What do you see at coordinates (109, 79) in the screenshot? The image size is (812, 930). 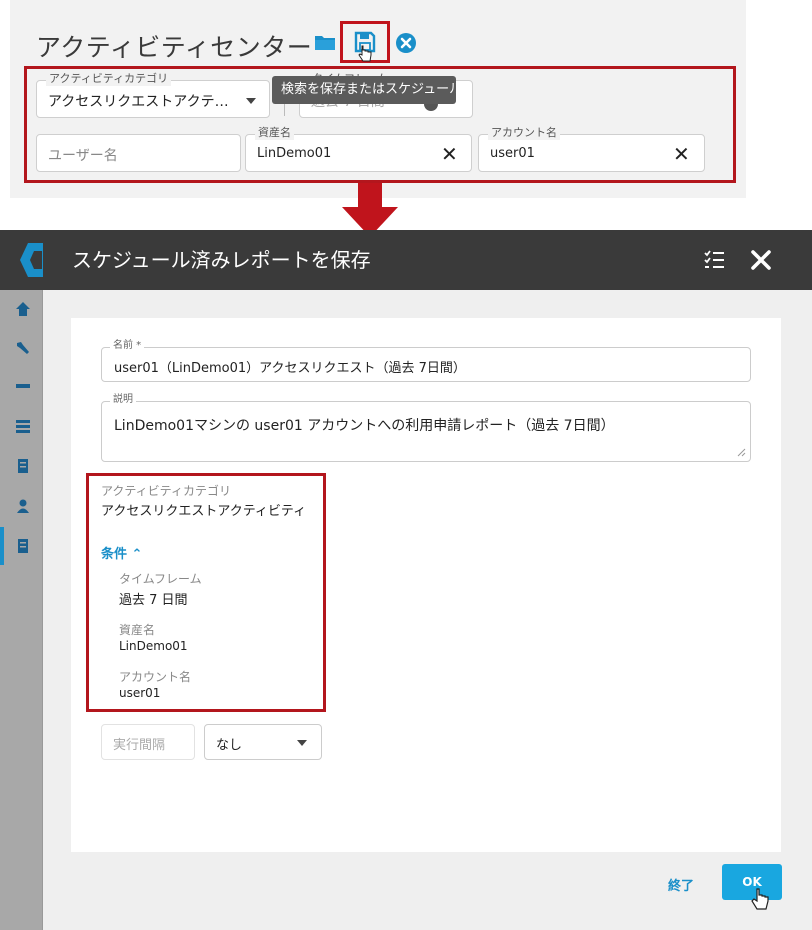 I see `category-label: アクティビティカテゴリ` at bounding box center [109, 79].